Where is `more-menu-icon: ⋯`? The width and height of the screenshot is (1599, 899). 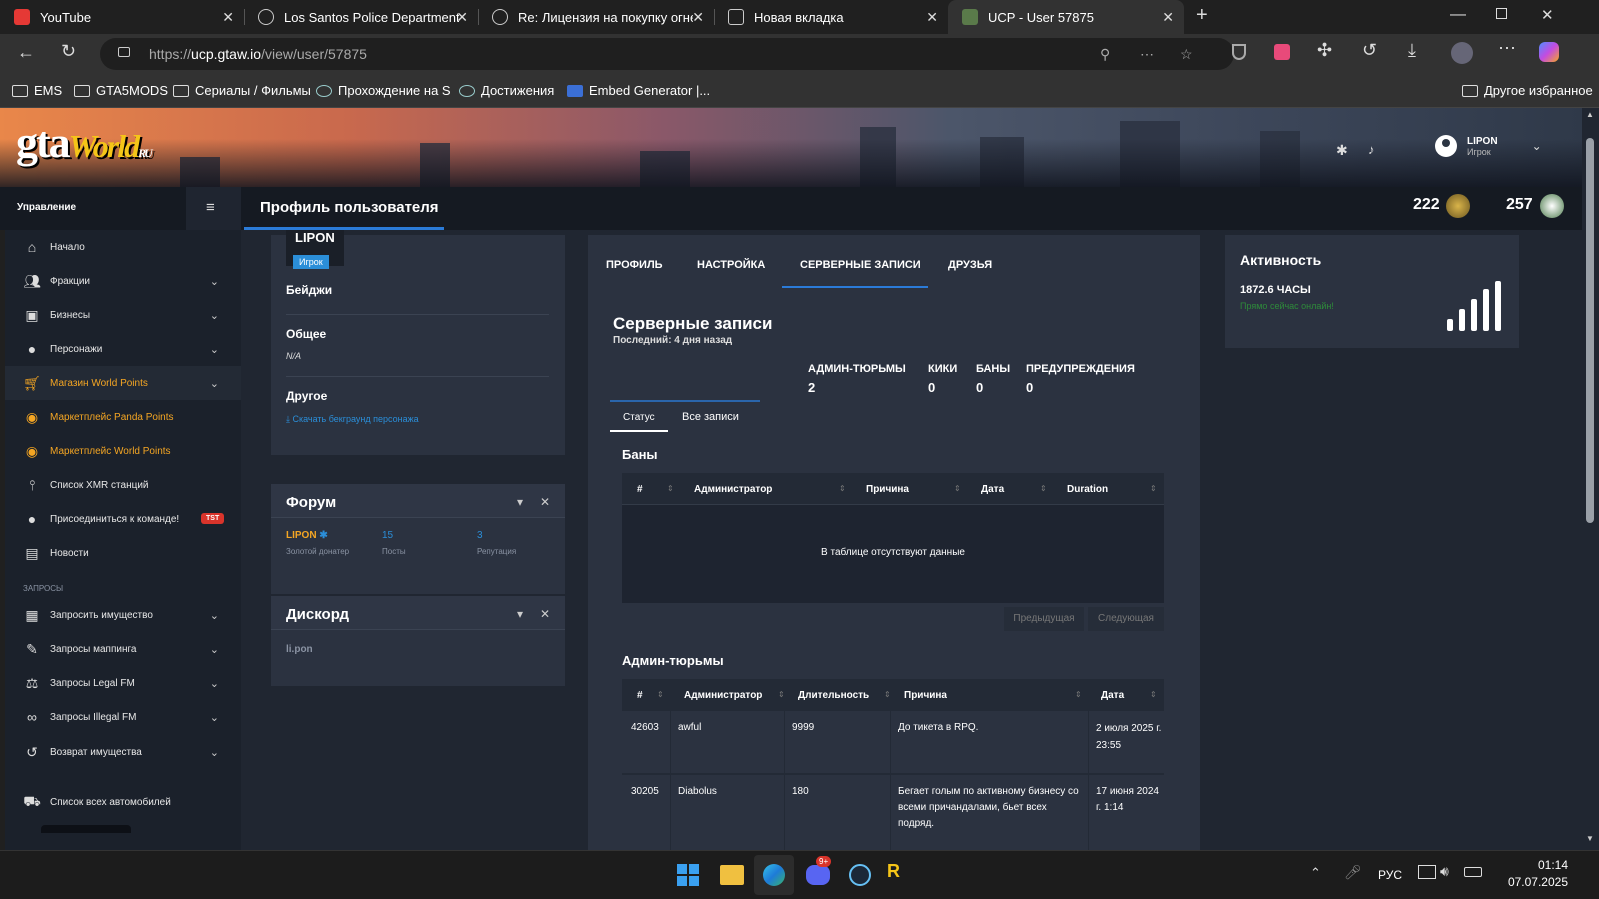 more-menu-icon: ⋯ is located at coordinates (1507, 48).